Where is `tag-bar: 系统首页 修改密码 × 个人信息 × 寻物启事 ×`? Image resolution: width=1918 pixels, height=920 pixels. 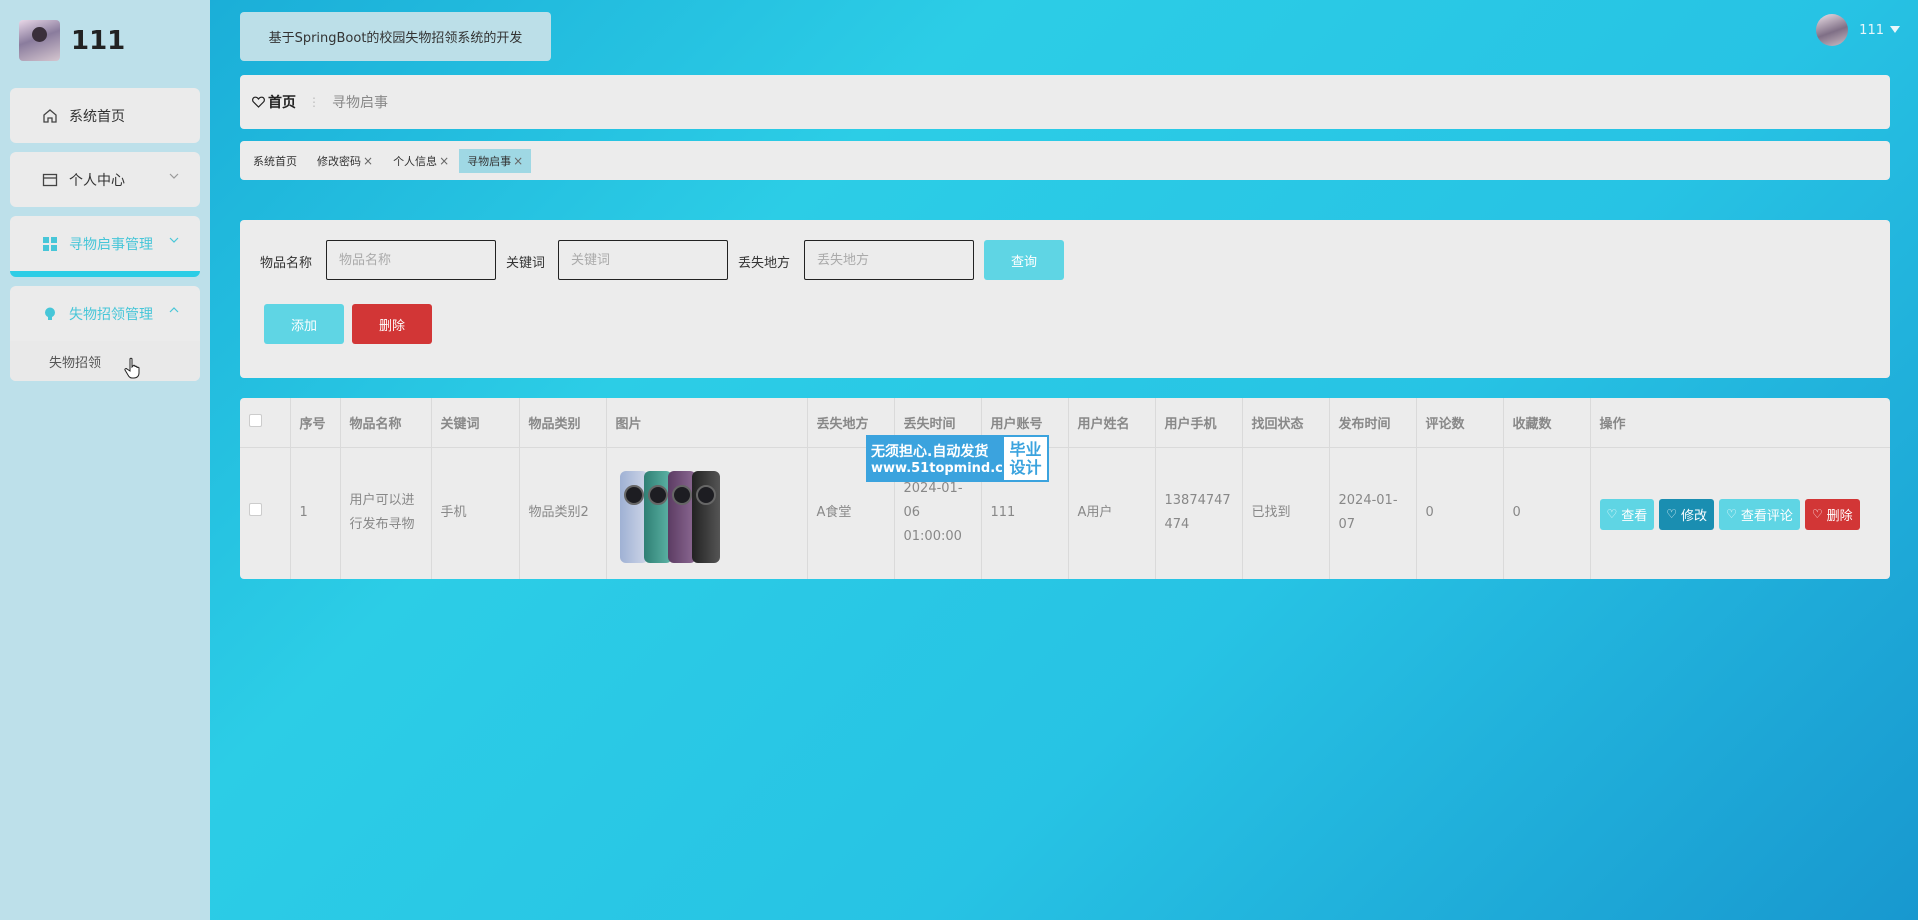
tag-bar: 系统首页 修改密码 × 个人信息 × 寻物启事 × is located at coordinates (1065, 160).